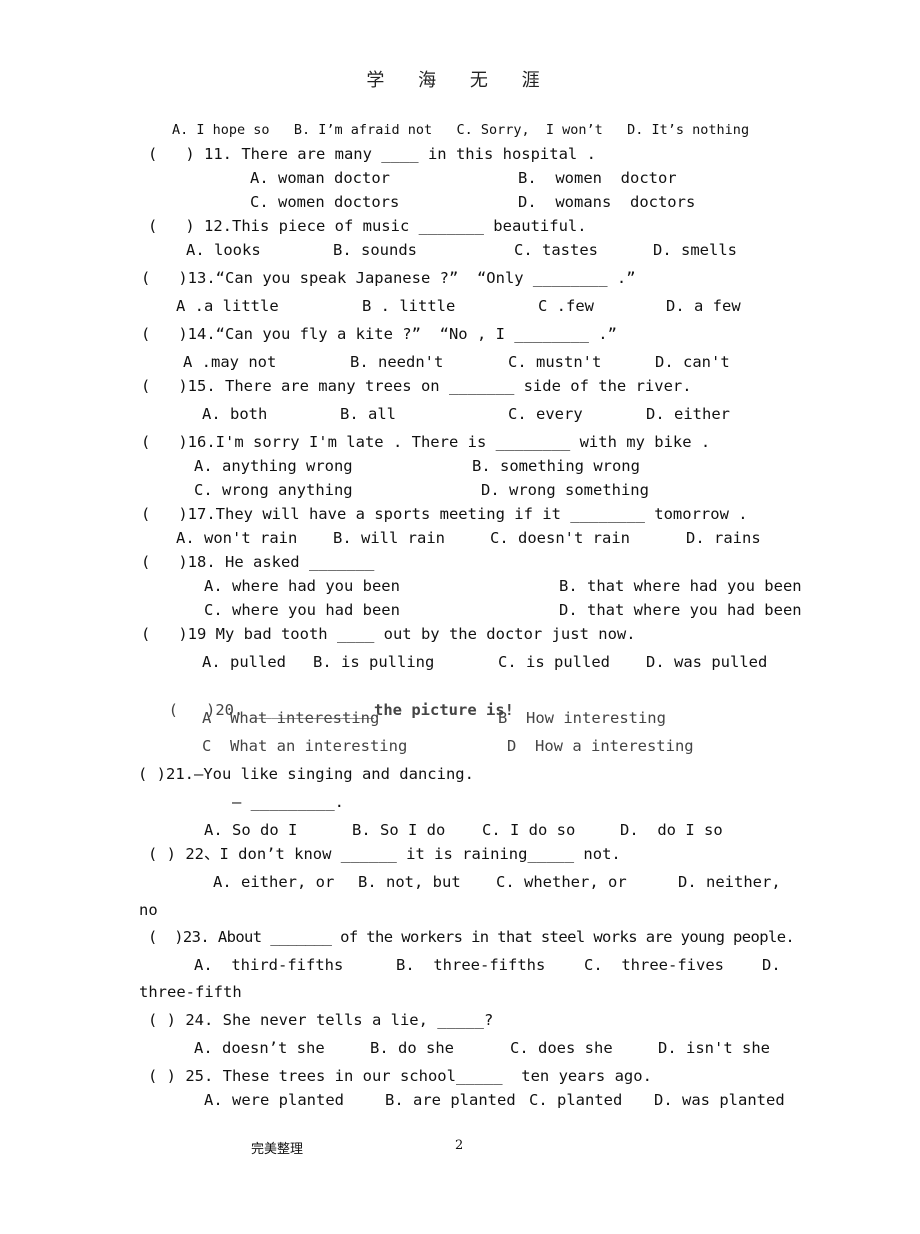 Image resolution: width=920 pixels, height=1234 pixels. I want to click on option-a: A What interesting, so click(291, 718).